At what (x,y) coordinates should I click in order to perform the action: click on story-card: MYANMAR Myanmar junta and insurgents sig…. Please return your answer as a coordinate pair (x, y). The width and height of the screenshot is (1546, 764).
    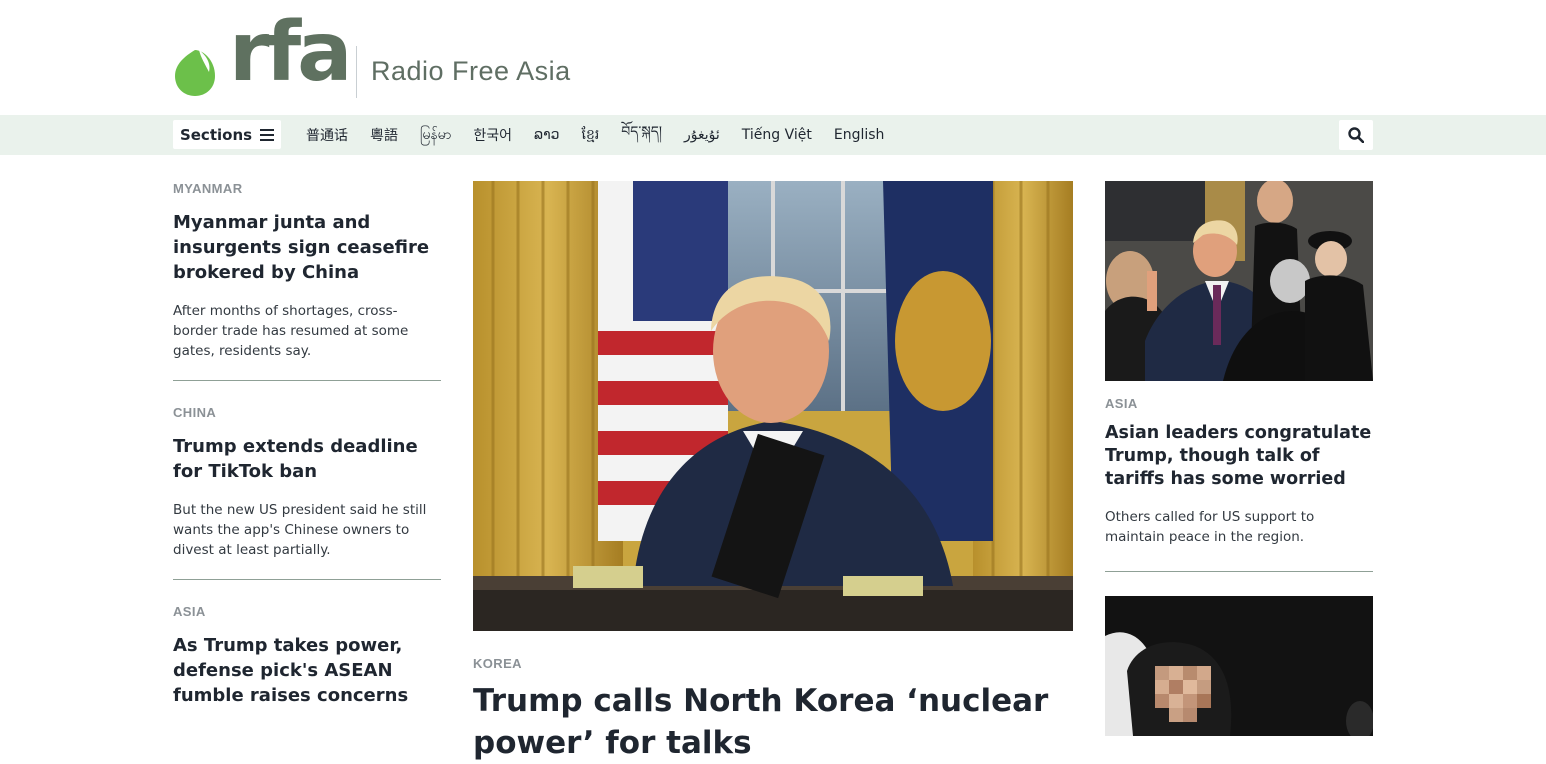
    Looking at the image, I should click on (307, 280).